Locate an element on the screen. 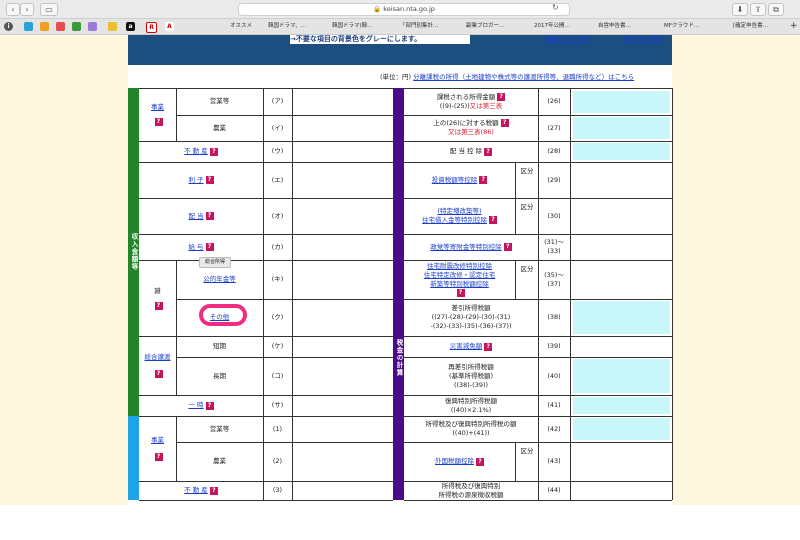  interest-label: 利 子? is located at coordinates (201, 180).